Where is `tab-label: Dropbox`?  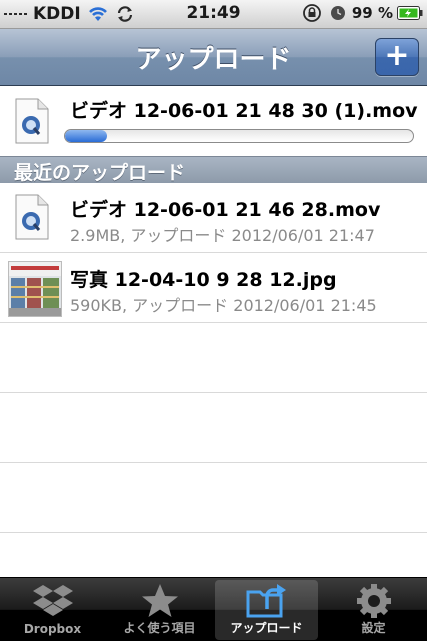 tab-label: Dropbox is located at coordinates (52, 629).